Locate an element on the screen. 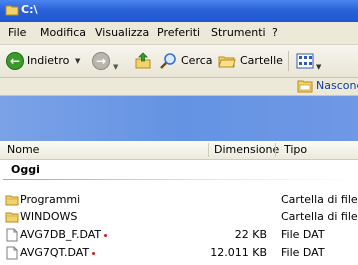 Image resolution: width=358 pixels, height=265 pixels. search-button: Cerca is located at coordinates (186, 61).